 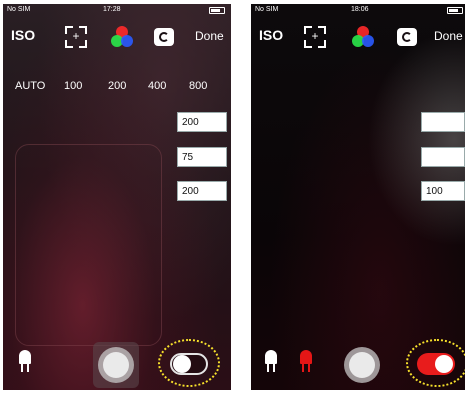 I want to click on iso-option-100: 100, so click(x=73, y=86).